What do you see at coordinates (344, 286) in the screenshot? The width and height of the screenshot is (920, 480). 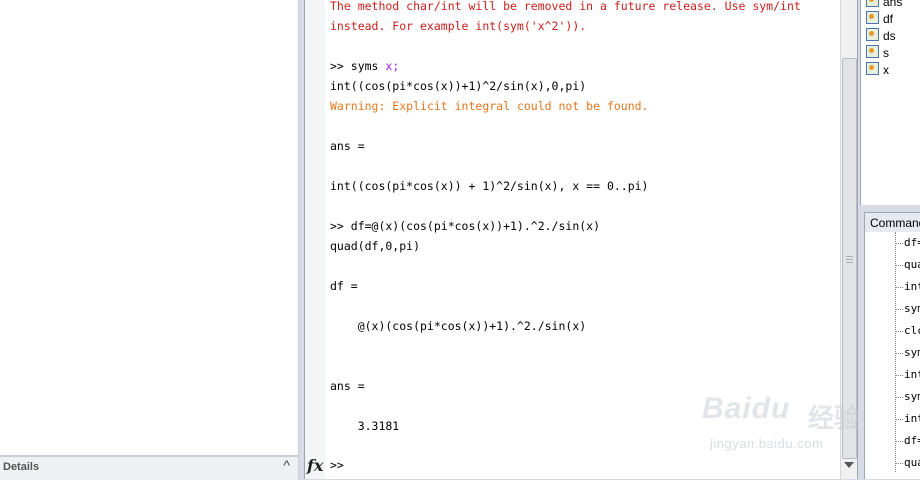 I see `command-line: df =` at bounding box center [344, 286].